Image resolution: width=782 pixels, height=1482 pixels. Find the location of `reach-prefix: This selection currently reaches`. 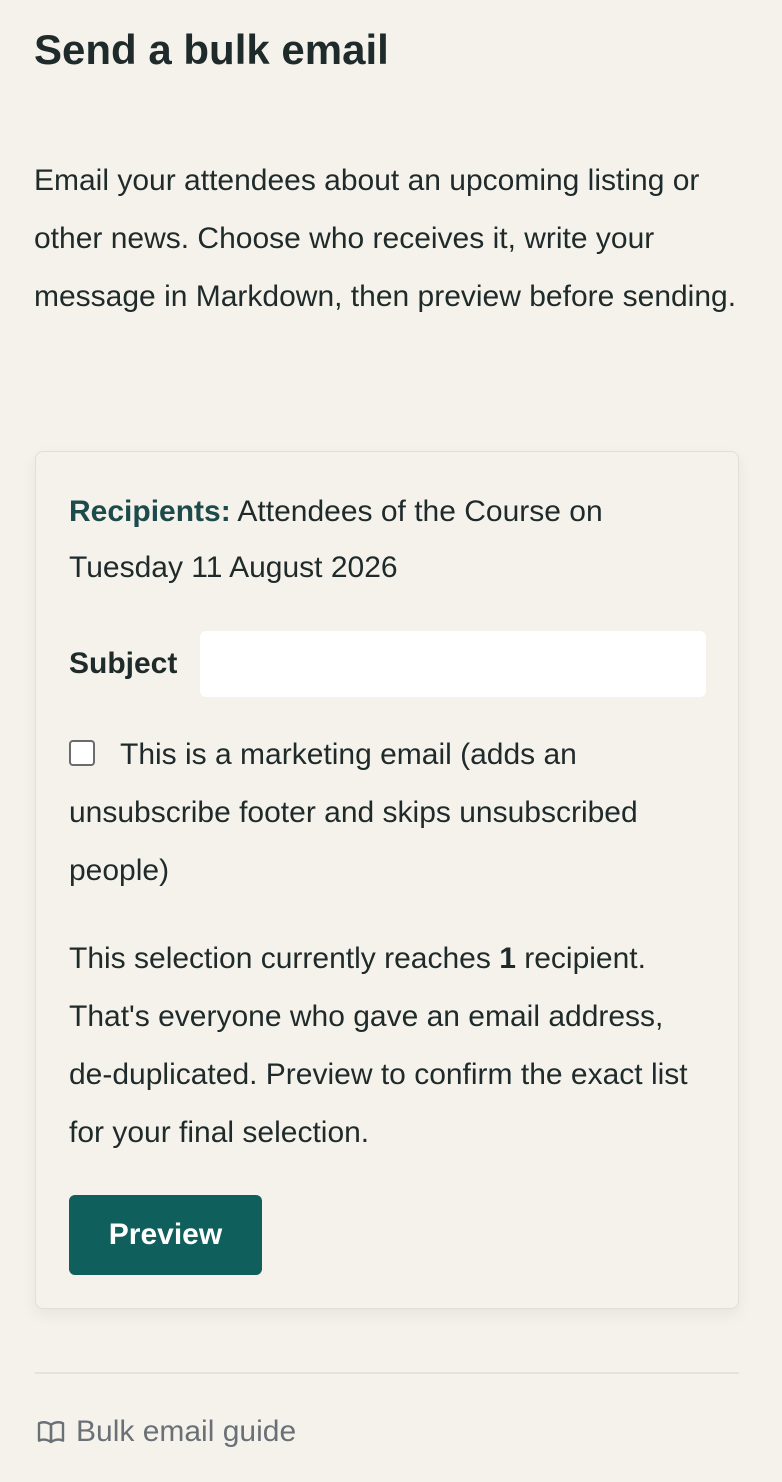

reach-prefix: This selection currently reaches is located at coordinates (280, 958).